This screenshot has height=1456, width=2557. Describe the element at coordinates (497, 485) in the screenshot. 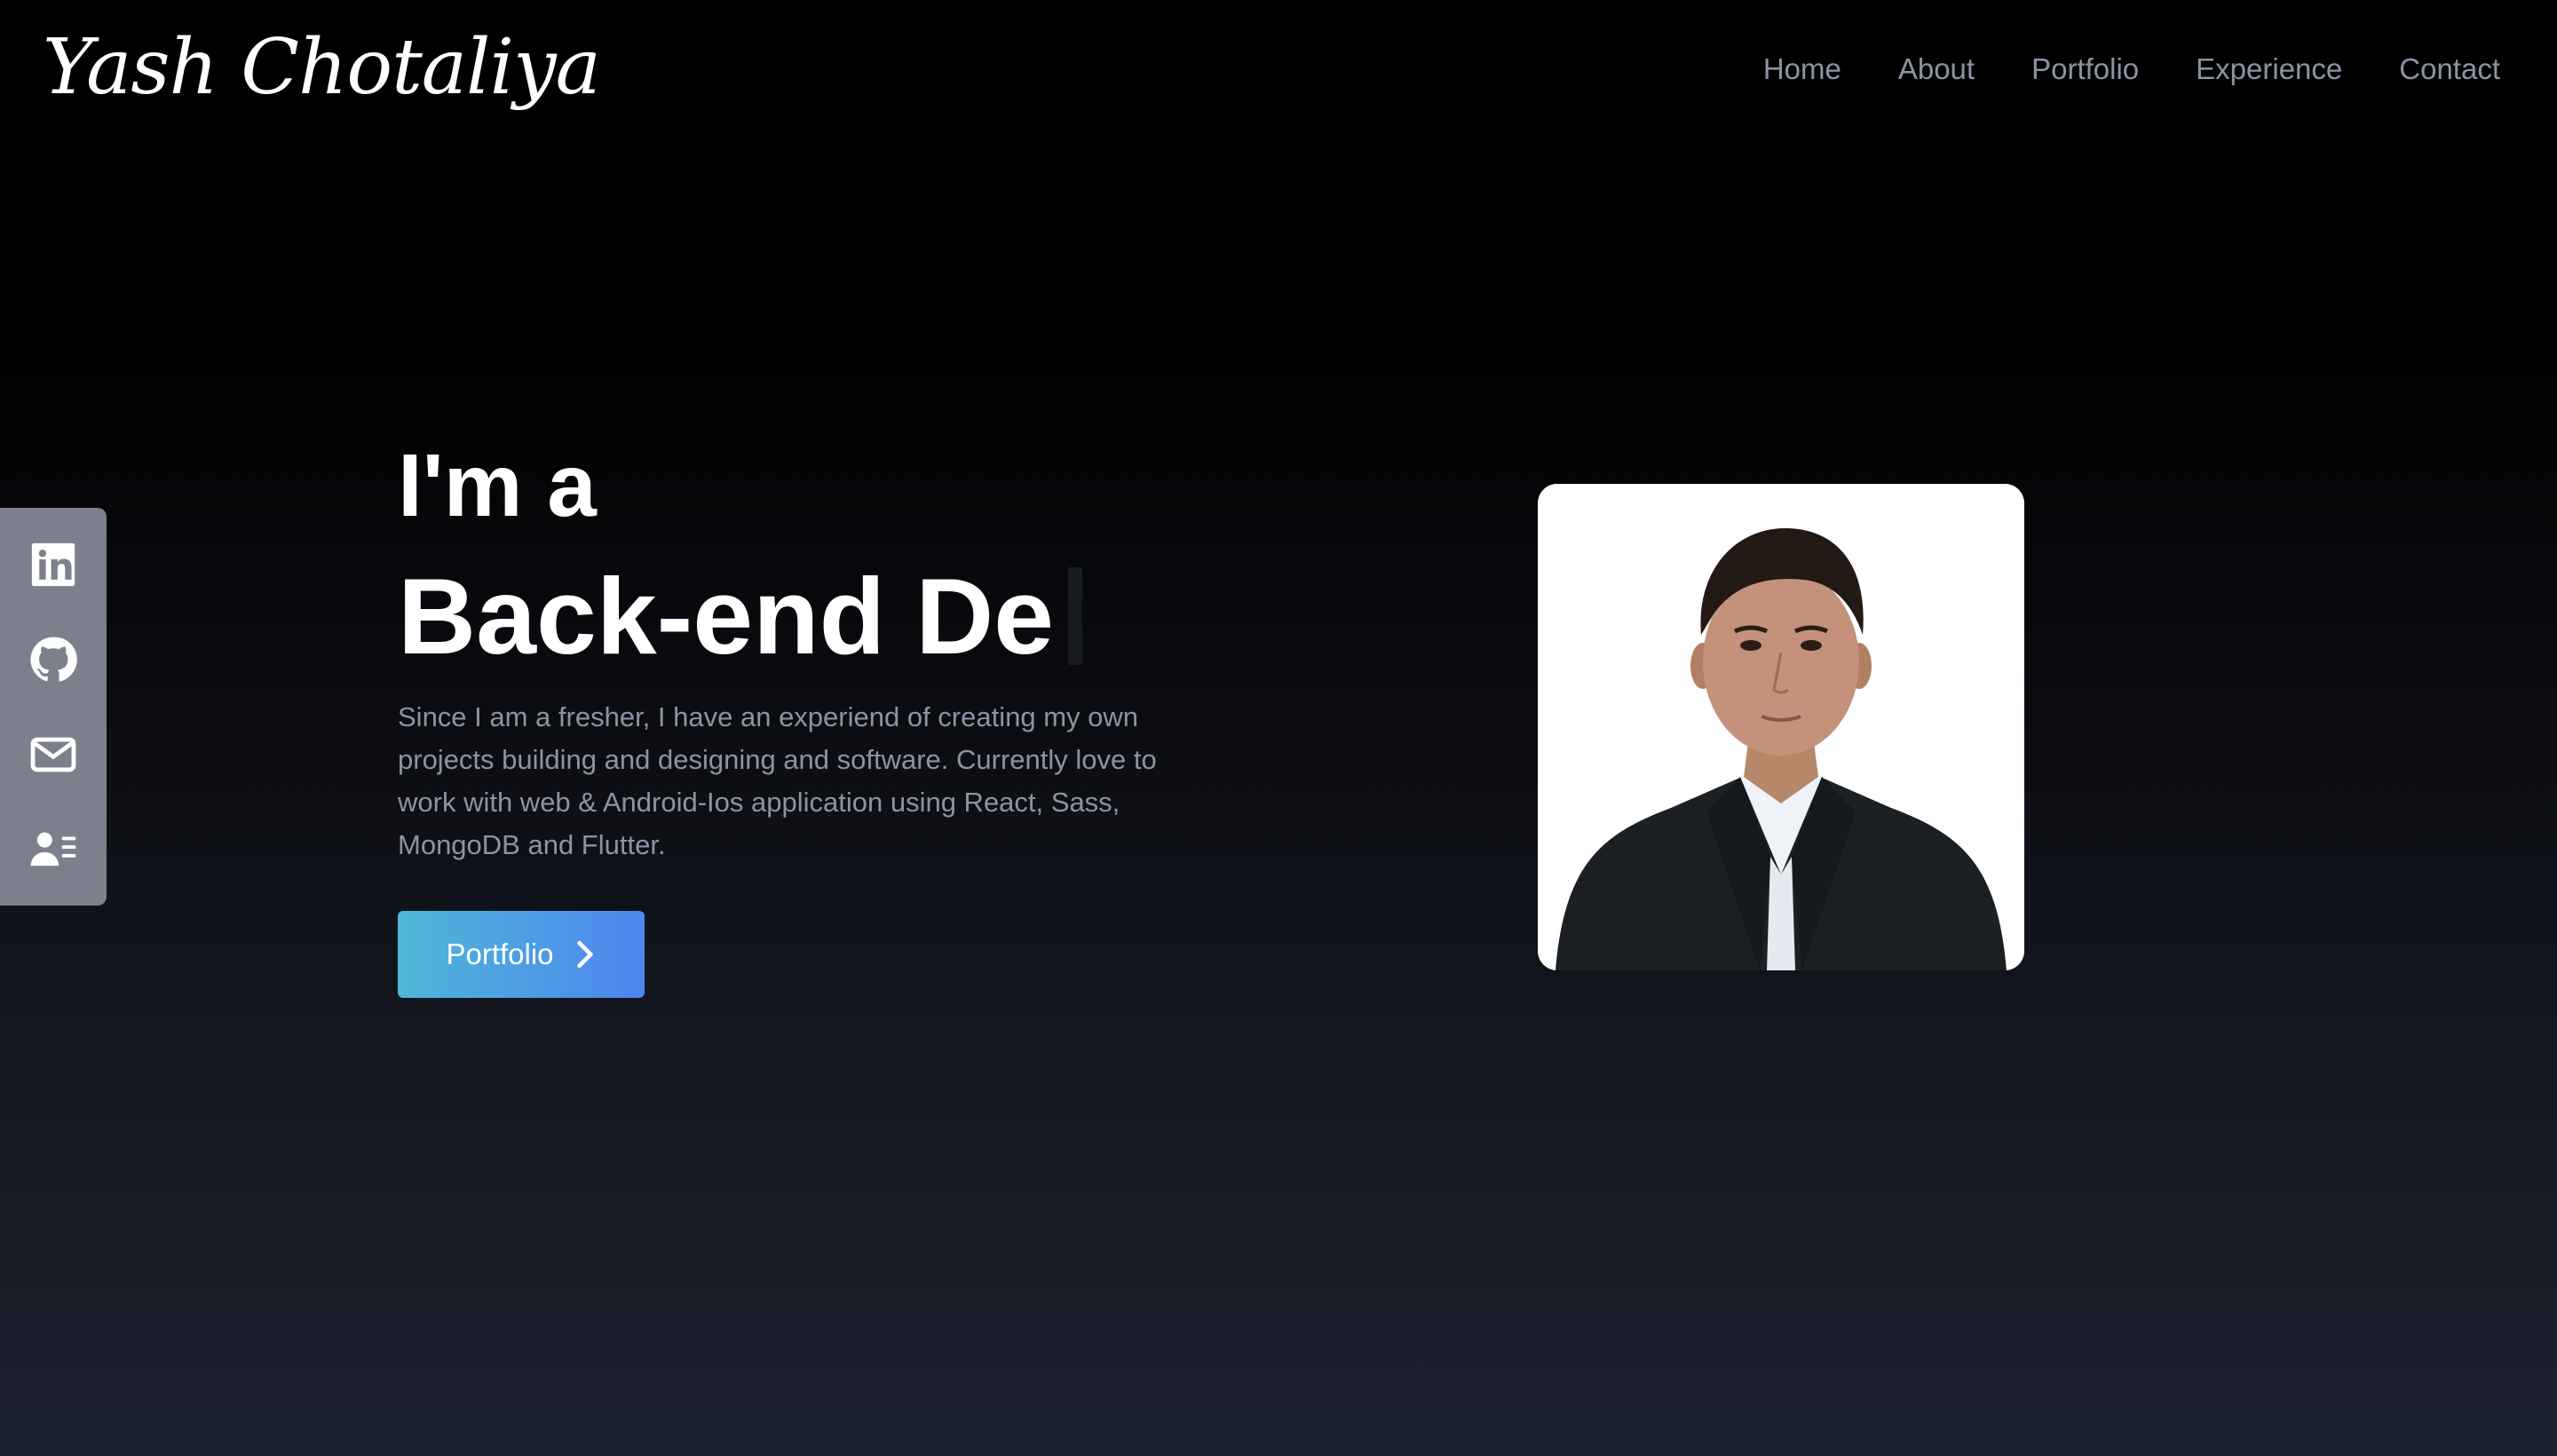

I see `hero-intro: I'm a` at that location.